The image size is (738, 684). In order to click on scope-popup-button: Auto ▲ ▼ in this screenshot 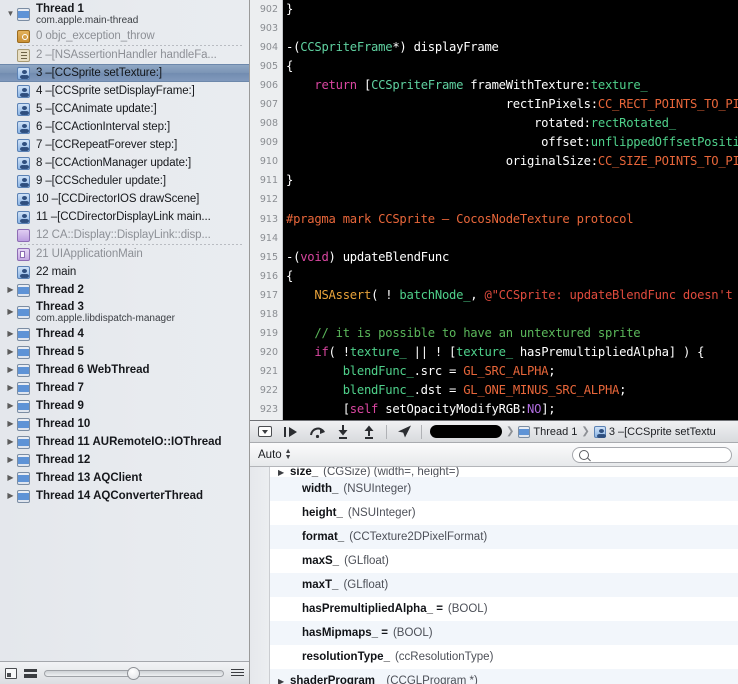, I will do `click(275, 454)`.